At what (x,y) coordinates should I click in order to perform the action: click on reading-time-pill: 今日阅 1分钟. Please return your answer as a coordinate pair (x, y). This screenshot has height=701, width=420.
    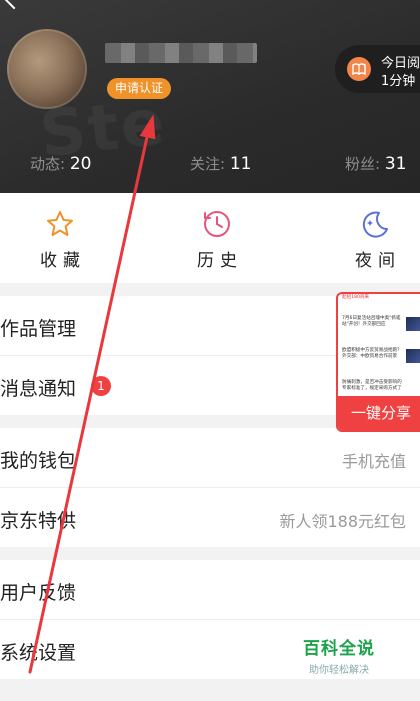
    Looking at the image, I should click on (377, 69).